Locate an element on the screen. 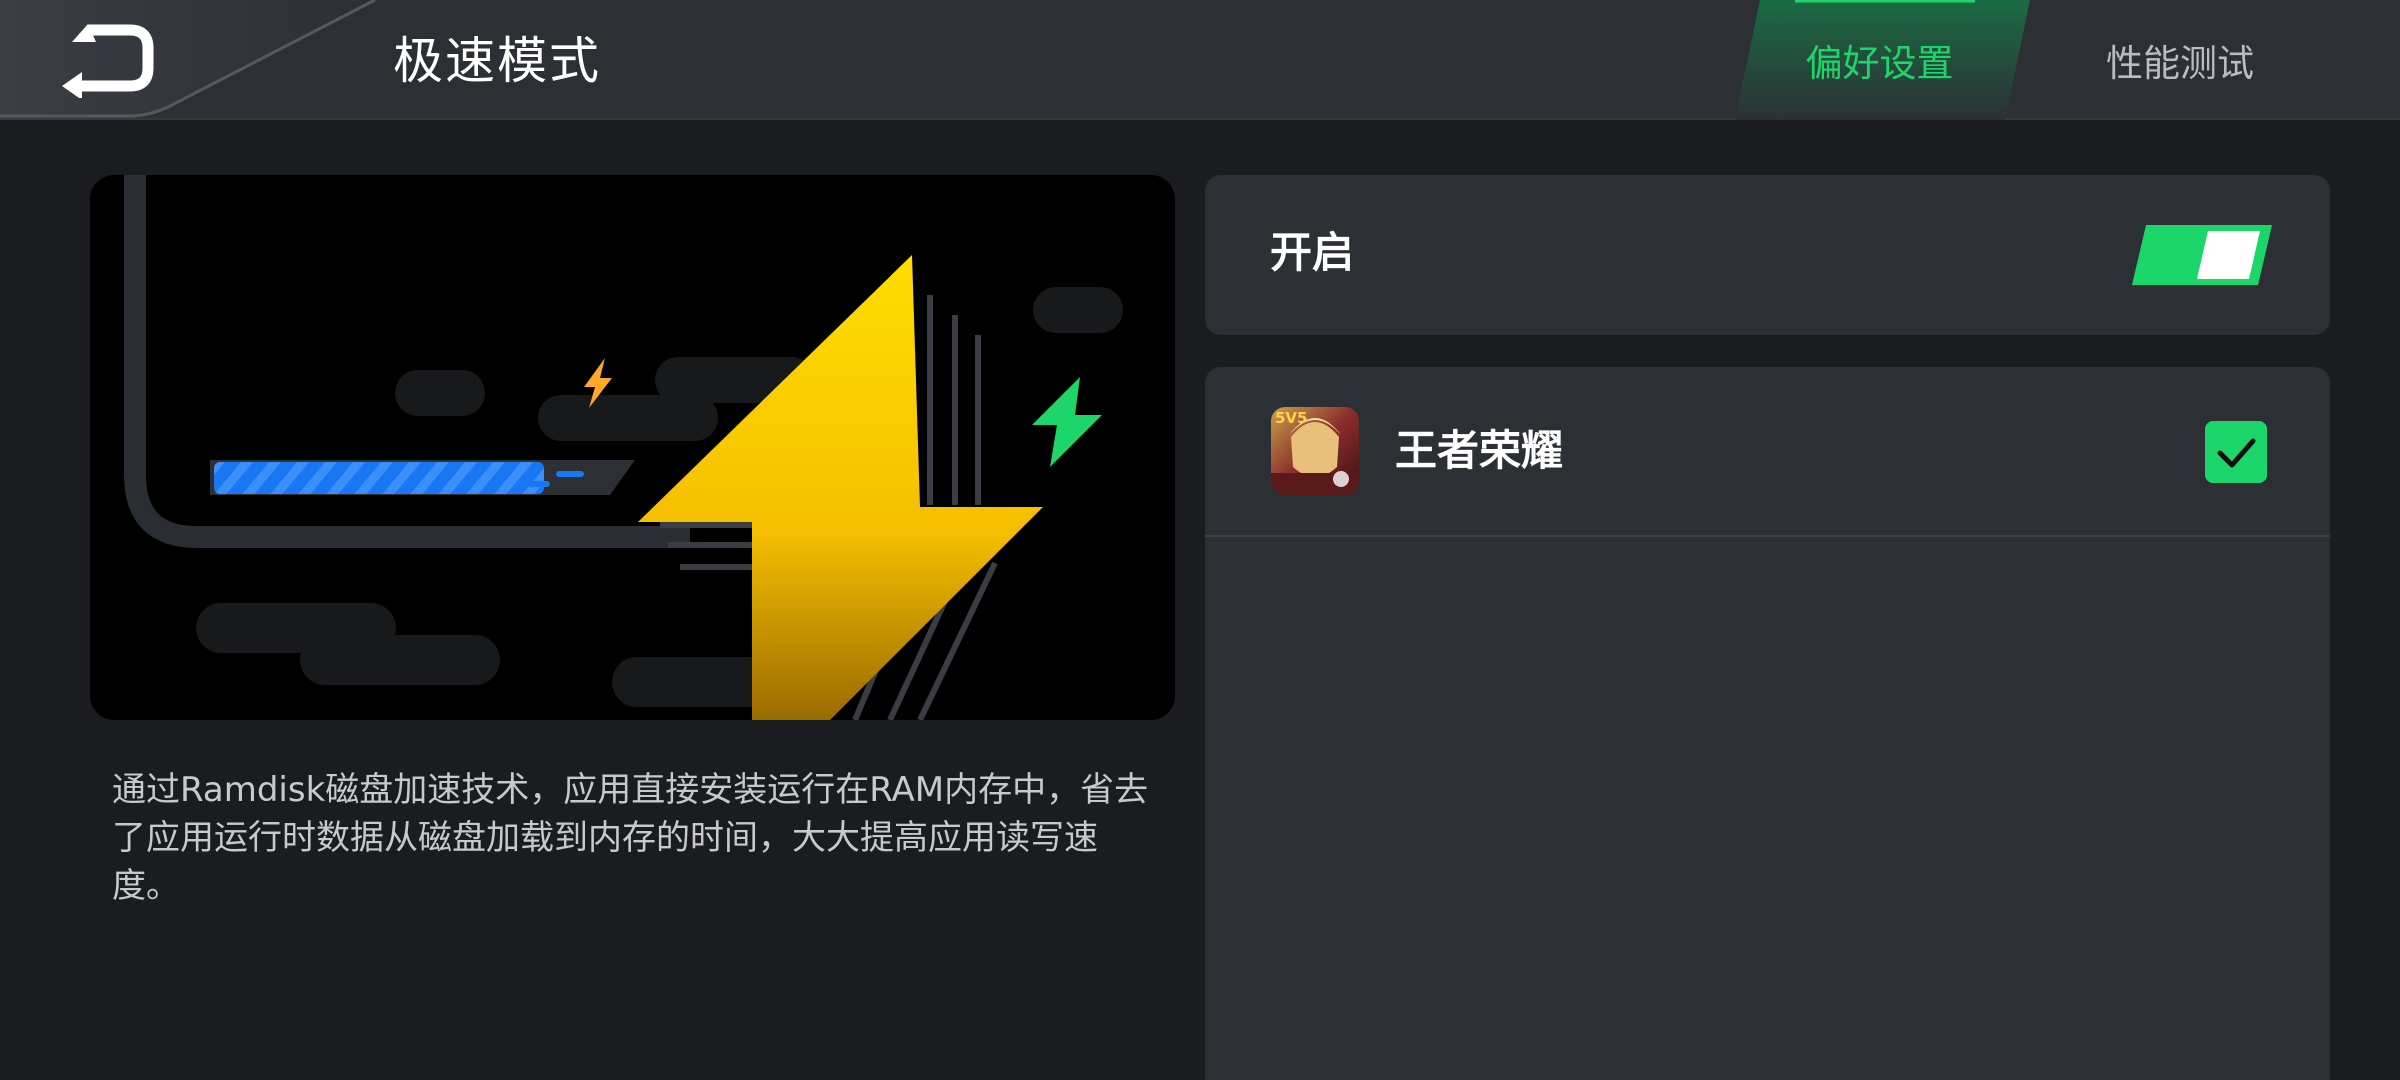  tab-performance-test: 性能测试 is located at coordinates (2180, 60).